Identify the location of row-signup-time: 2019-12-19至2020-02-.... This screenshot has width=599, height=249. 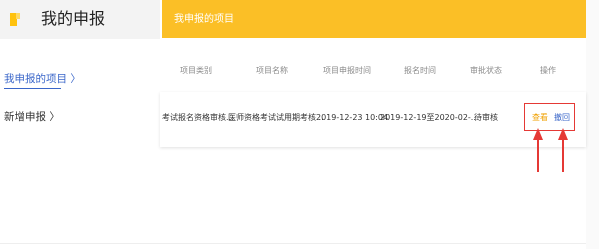
(429, 117).